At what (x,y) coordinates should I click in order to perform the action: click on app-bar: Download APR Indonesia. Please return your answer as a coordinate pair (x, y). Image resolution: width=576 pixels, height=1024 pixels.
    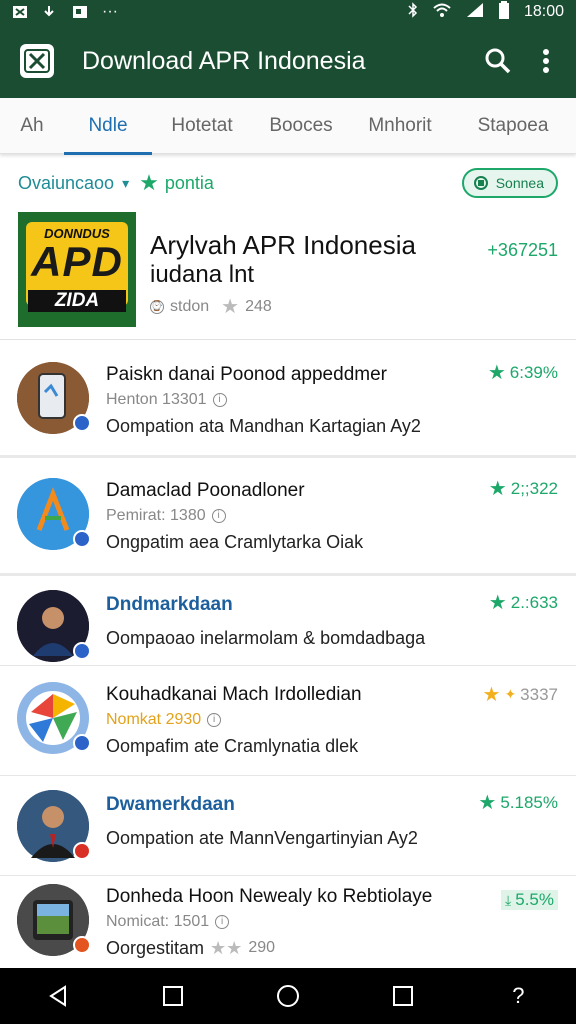
    Looking at the image, I should click on (288, 61).